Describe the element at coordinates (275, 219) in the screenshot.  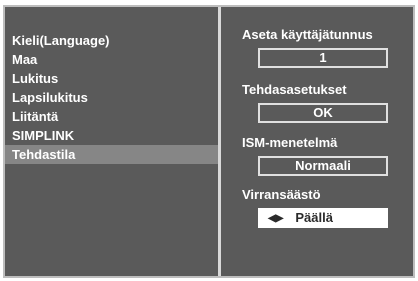
I see `left-right-arrows-icon: ◀▶` at that location.